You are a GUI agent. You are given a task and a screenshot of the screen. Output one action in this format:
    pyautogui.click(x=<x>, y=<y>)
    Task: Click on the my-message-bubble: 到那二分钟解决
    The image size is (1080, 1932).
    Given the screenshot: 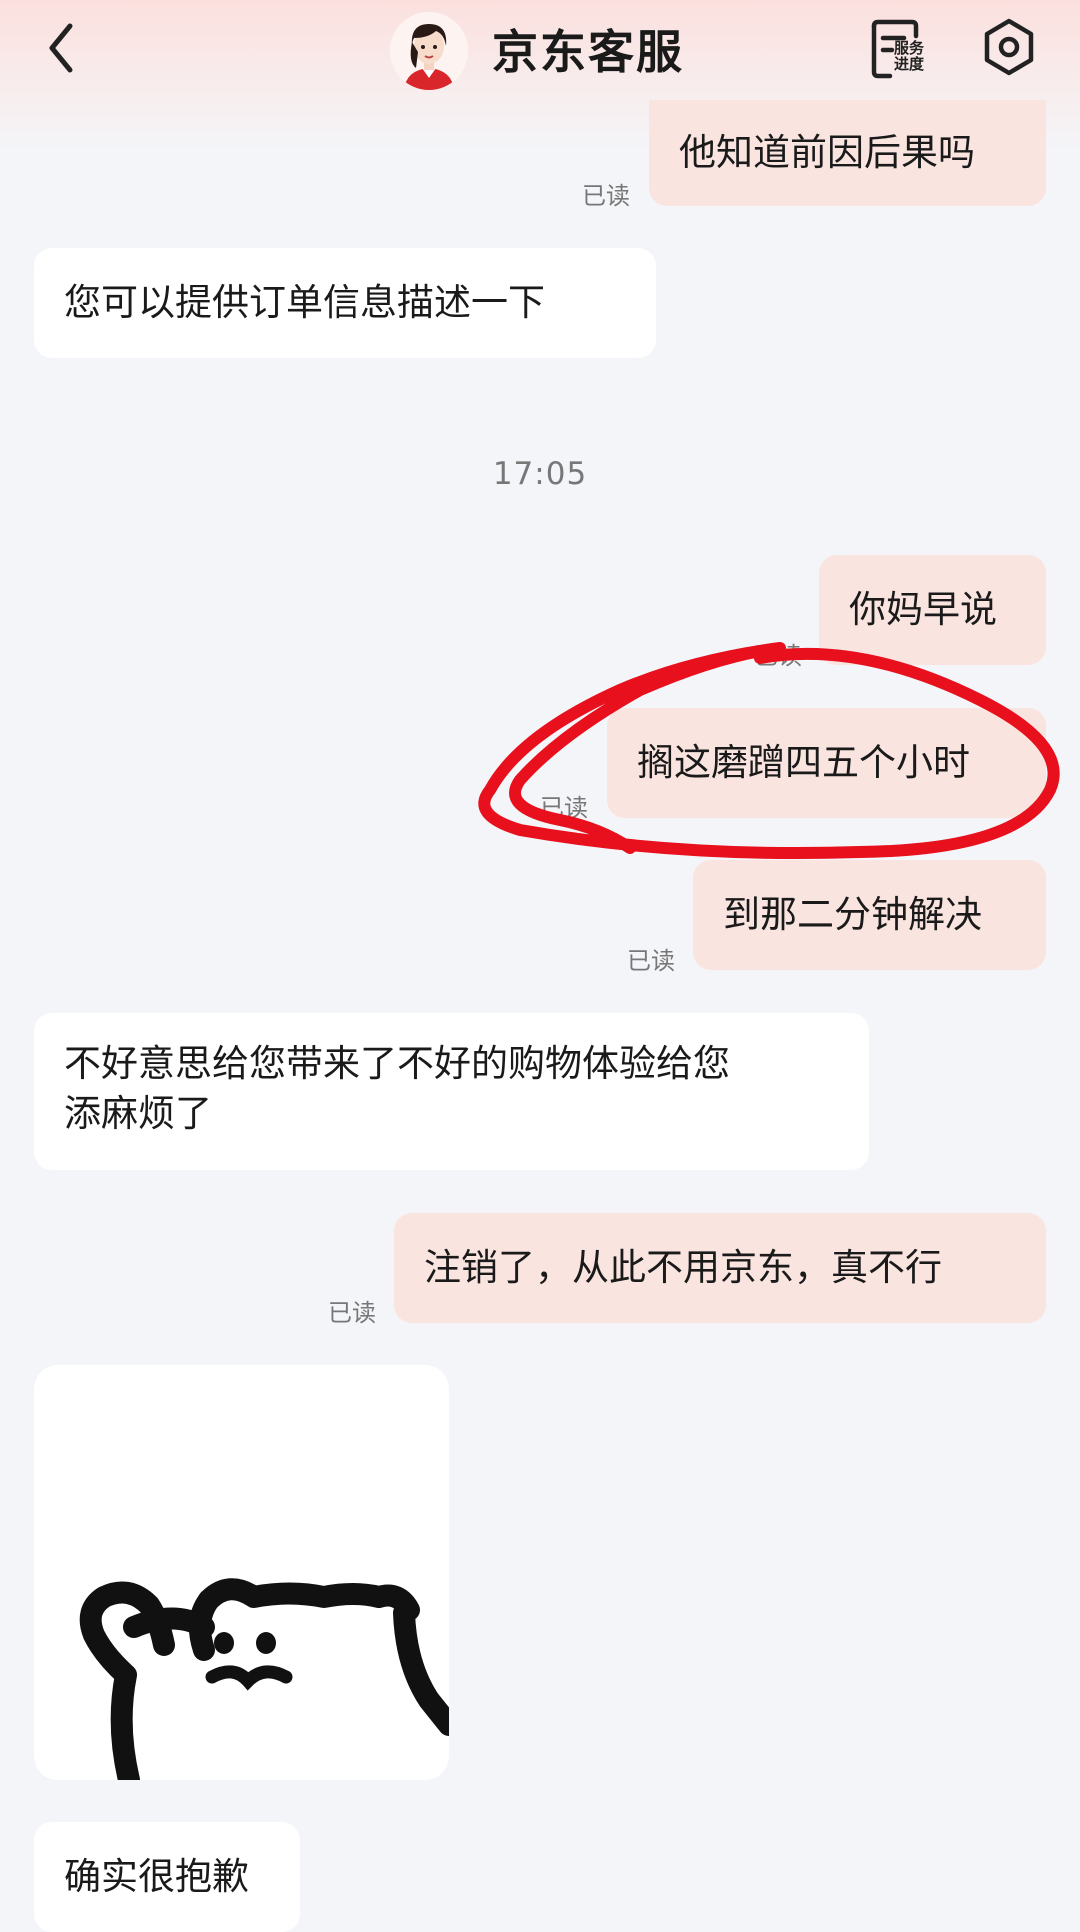 What is the action you would take?
    pyautogui.click(x=869, y=915)
    